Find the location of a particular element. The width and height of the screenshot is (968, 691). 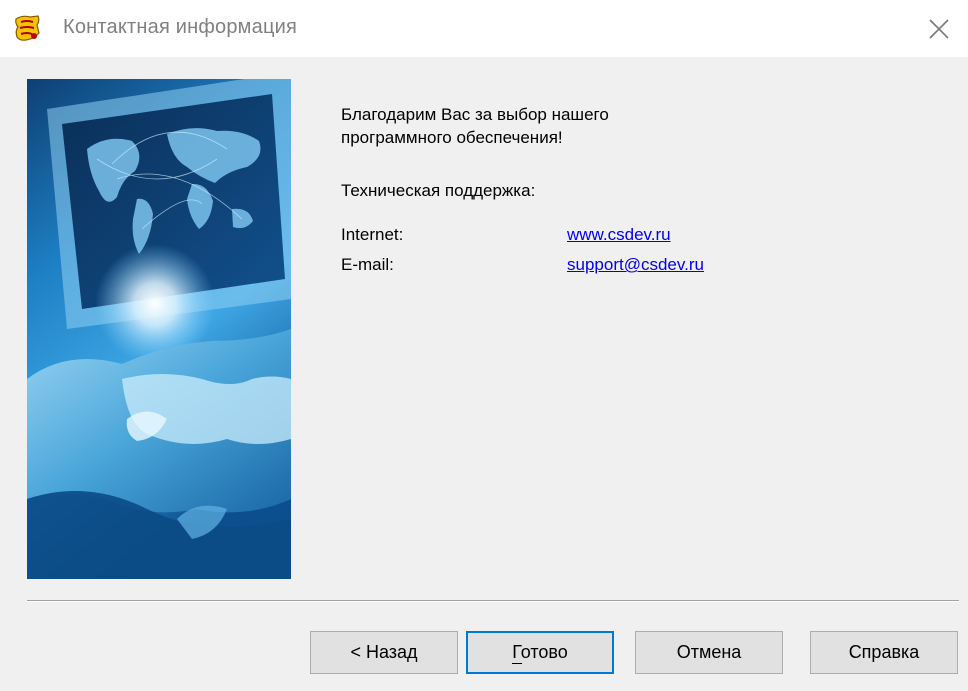

close-icon is located at coordinates (939, 28).